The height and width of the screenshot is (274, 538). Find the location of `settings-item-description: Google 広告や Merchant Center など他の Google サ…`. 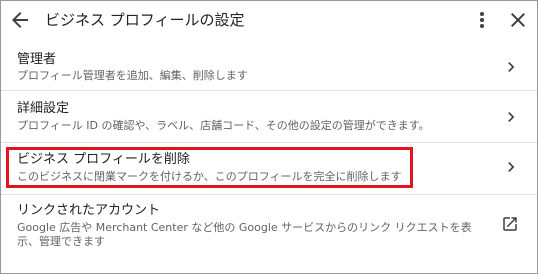

settings-item-description: Google 広告や Merchant Center など他の Google サ… is located at coordinates (244, 234).